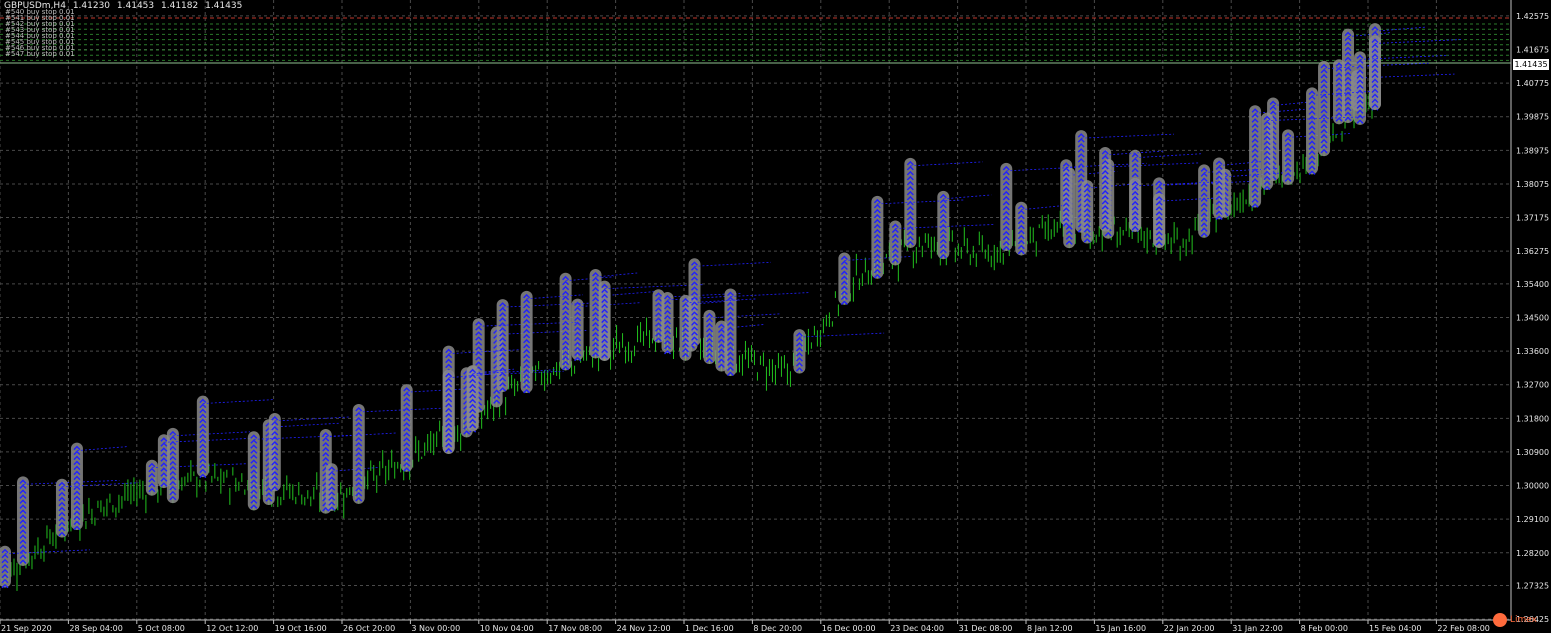 This screenshot has width=1551, height=633. I want to click on close-price: 1.41435, so click(224, 6).